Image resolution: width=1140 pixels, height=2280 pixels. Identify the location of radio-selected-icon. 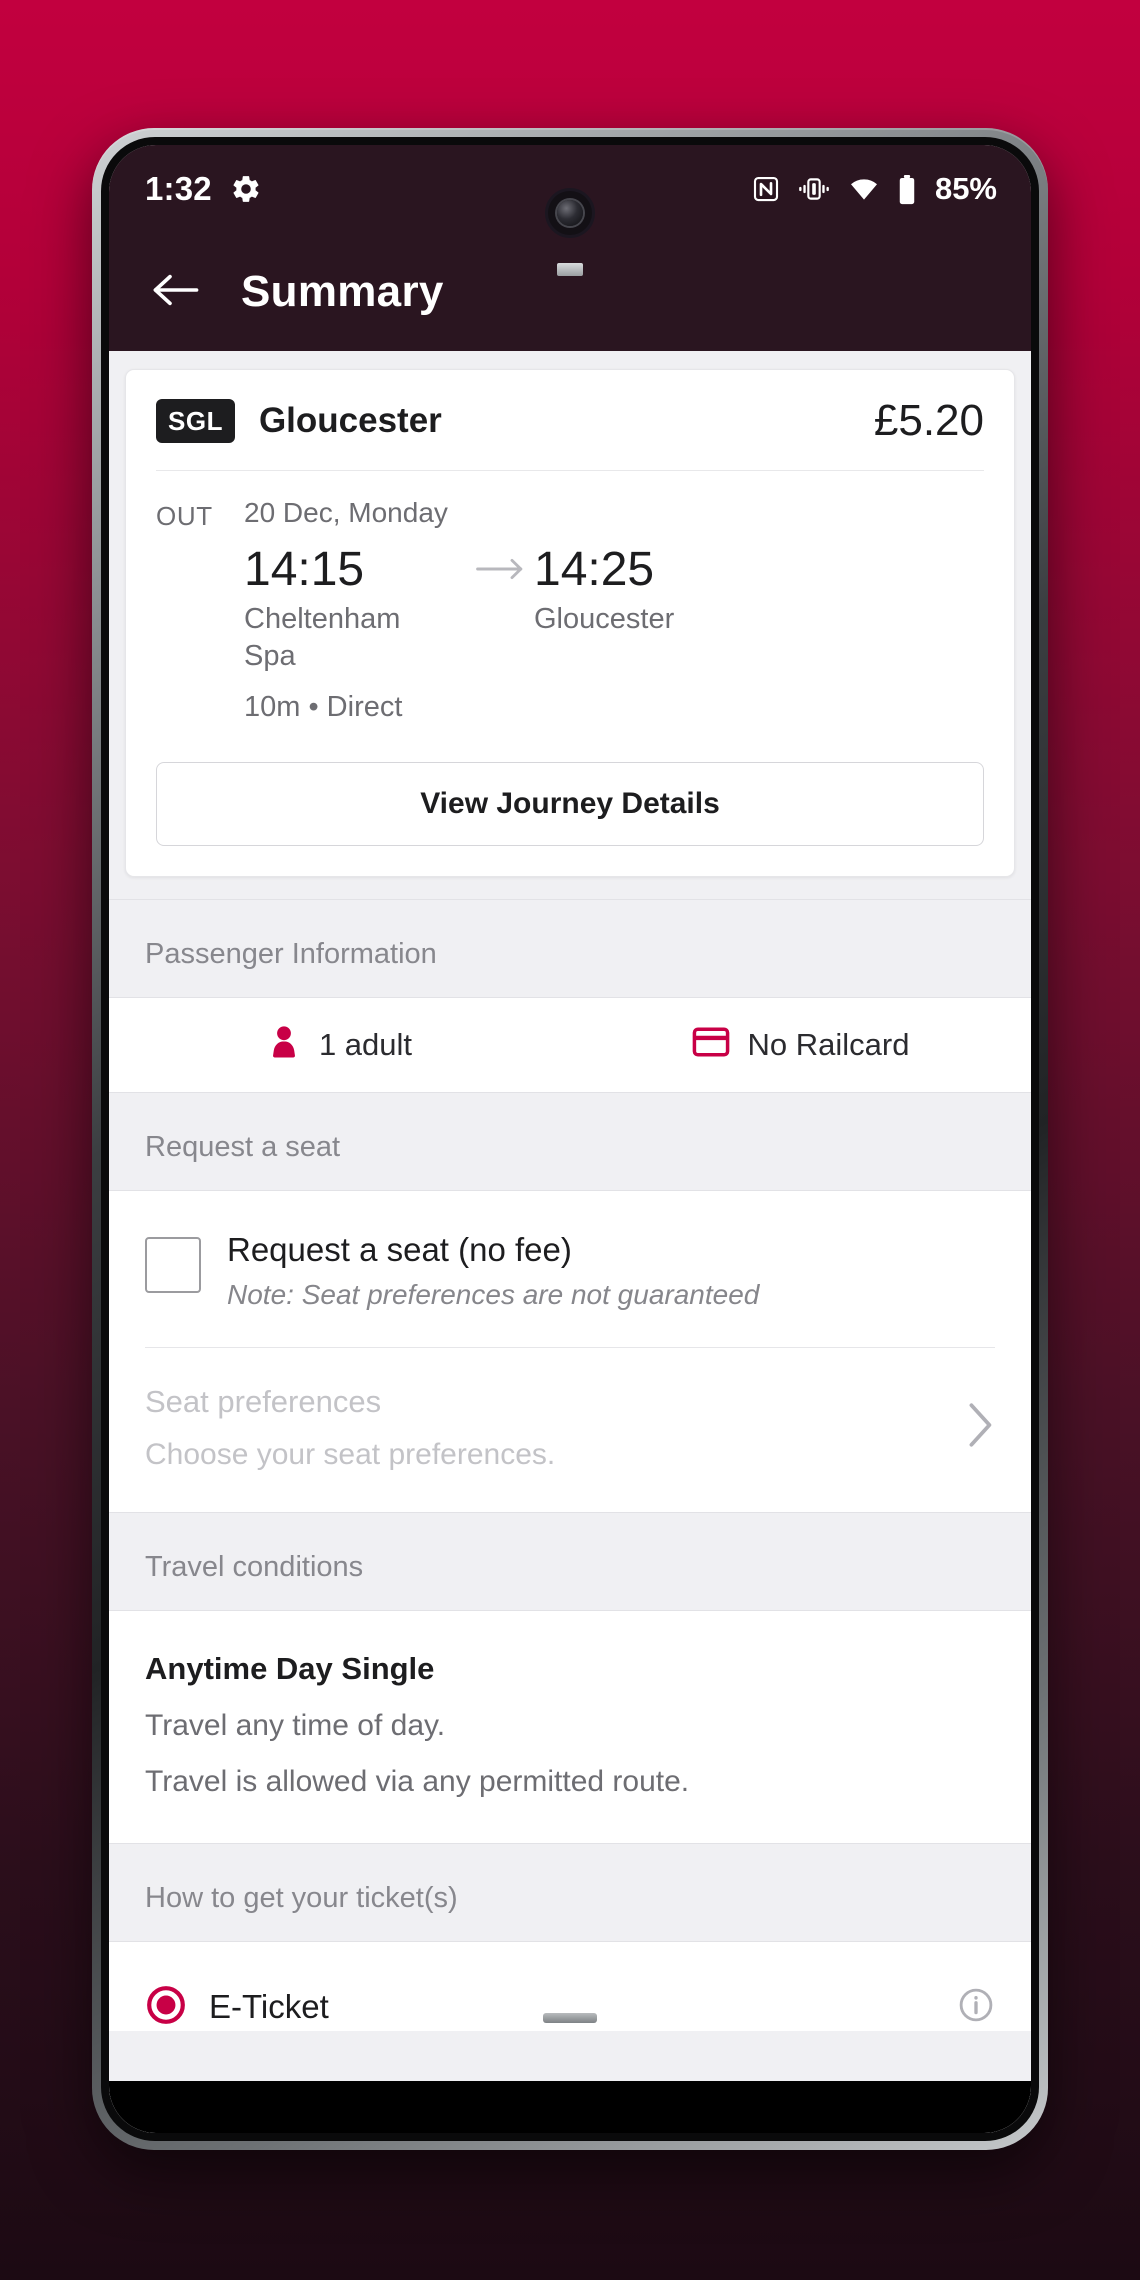
(166, 2007).